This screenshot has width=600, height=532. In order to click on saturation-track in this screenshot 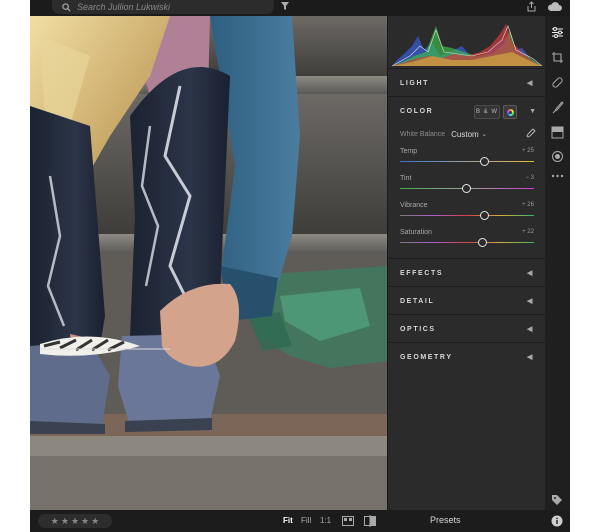, I will do `click(467, 242)`.